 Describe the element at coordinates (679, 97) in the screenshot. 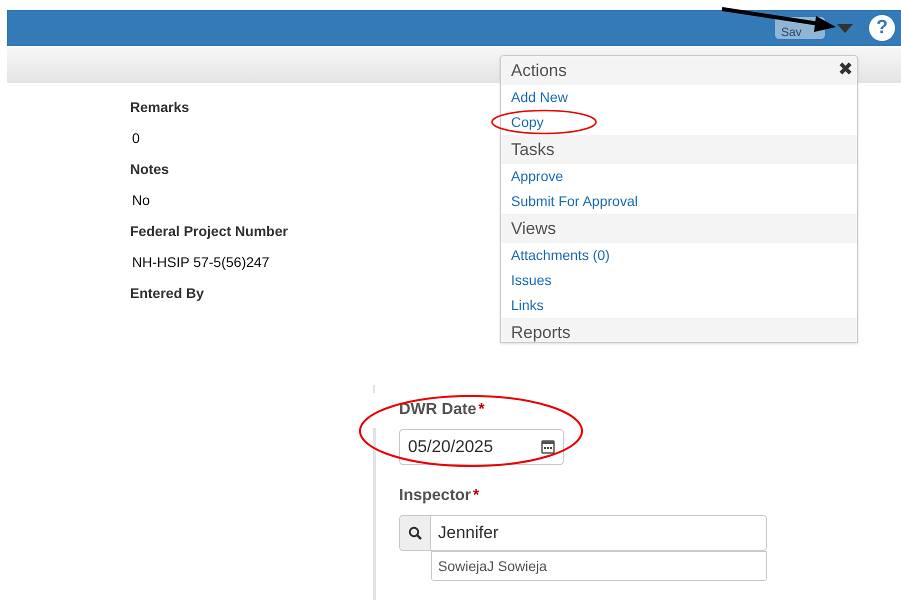

I see `menu-item: Add New` at that location.